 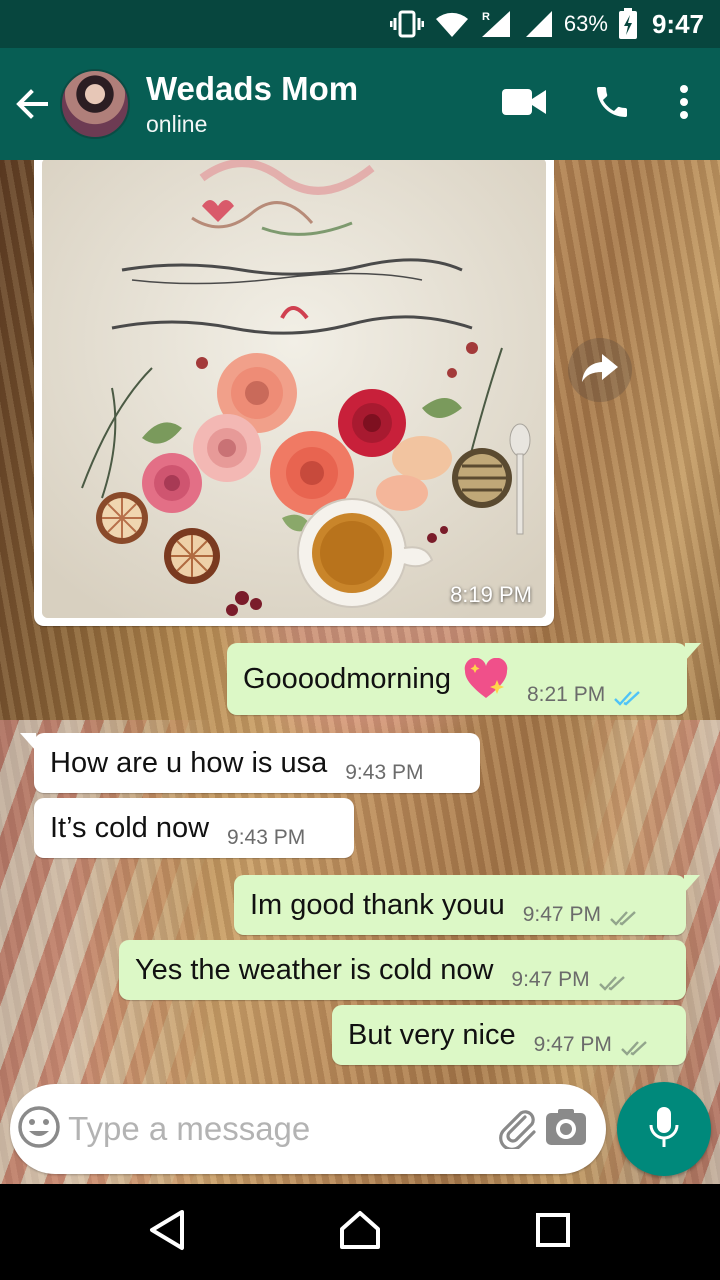 What do you see at coordinates (314, 969) in the screenshot?
I see `message-text: Yes the weather is cold now` at bounding box center [314, 969].